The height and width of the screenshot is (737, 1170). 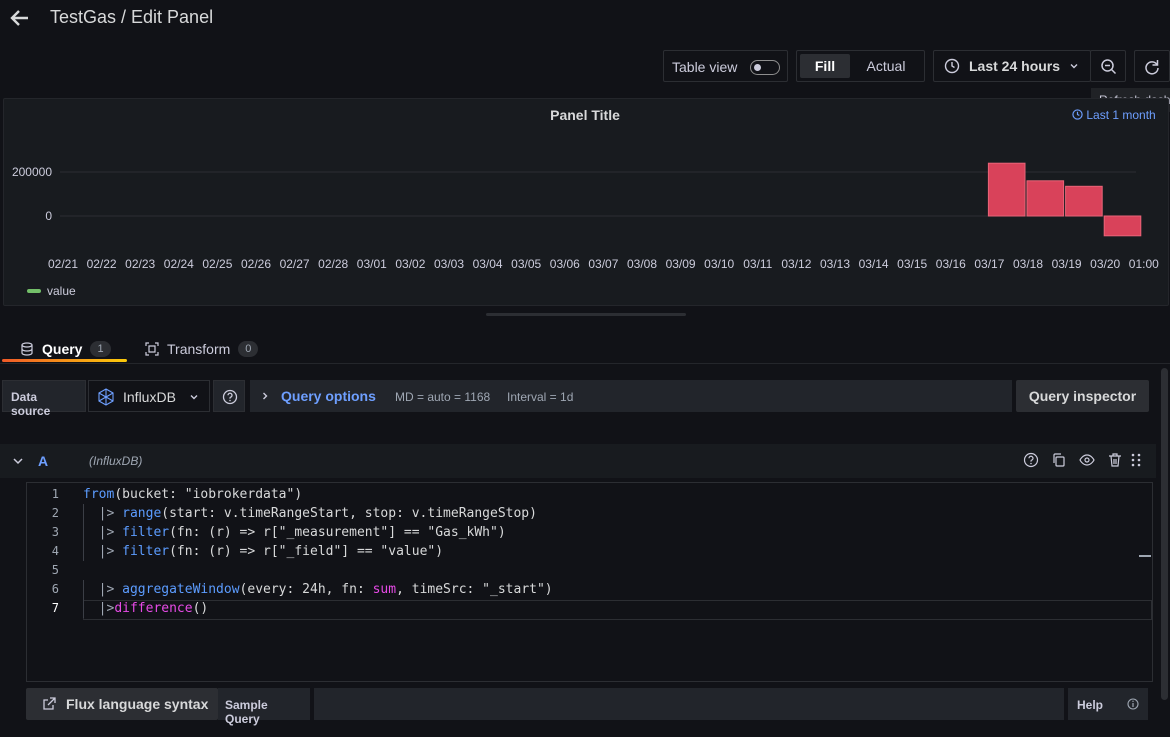 What do you see at coordinates (642, 264) in the screenshot?
I see `x-tick-label: 03/08` at bounding box center [642, 264].